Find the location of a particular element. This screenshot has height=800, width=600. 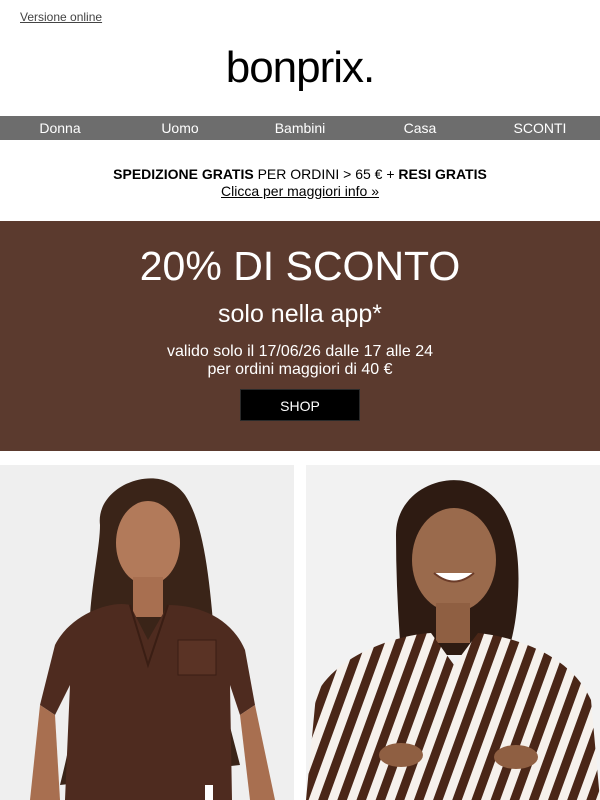

banner-minimum-order: per ordini maggiori di 40 € is located at coordinates (300, 369).